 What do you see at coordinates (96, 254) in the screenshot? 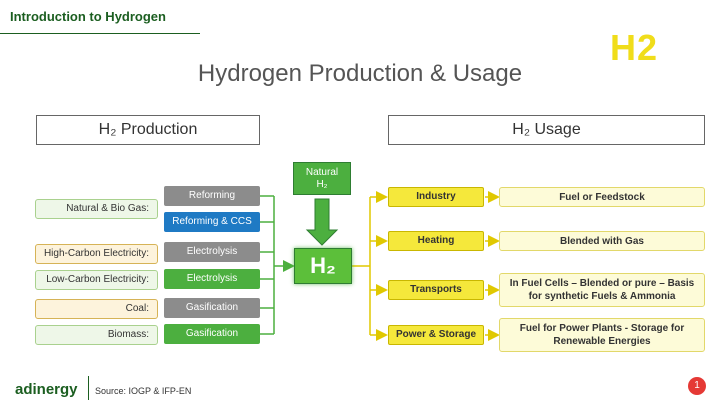
I see `source-high-carbon-electricity: High-Carbon Electricity:` at bounding box center [96, 254].